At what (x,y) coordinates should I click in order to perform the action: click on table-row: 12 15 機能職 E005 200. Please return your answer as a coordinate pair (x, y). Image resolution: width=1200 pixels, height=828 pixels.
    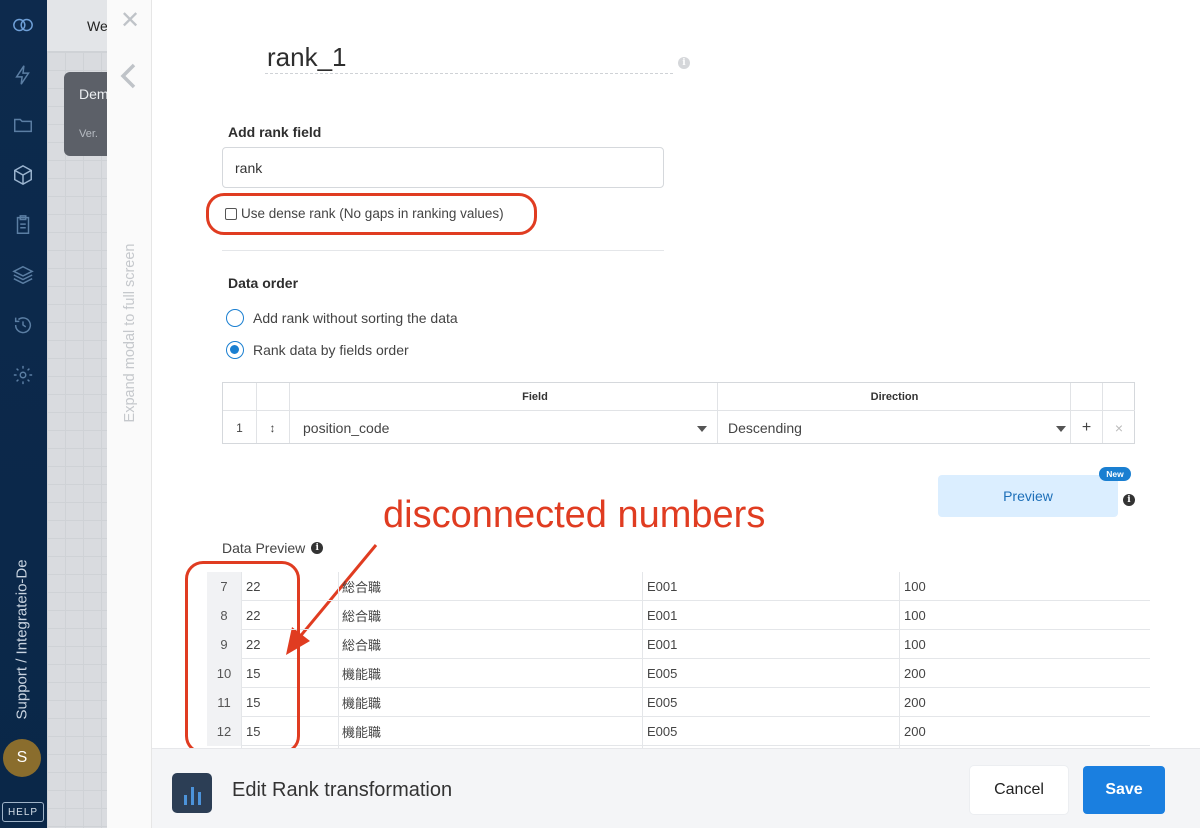
    Looking at the image, I should click on (678, 731).